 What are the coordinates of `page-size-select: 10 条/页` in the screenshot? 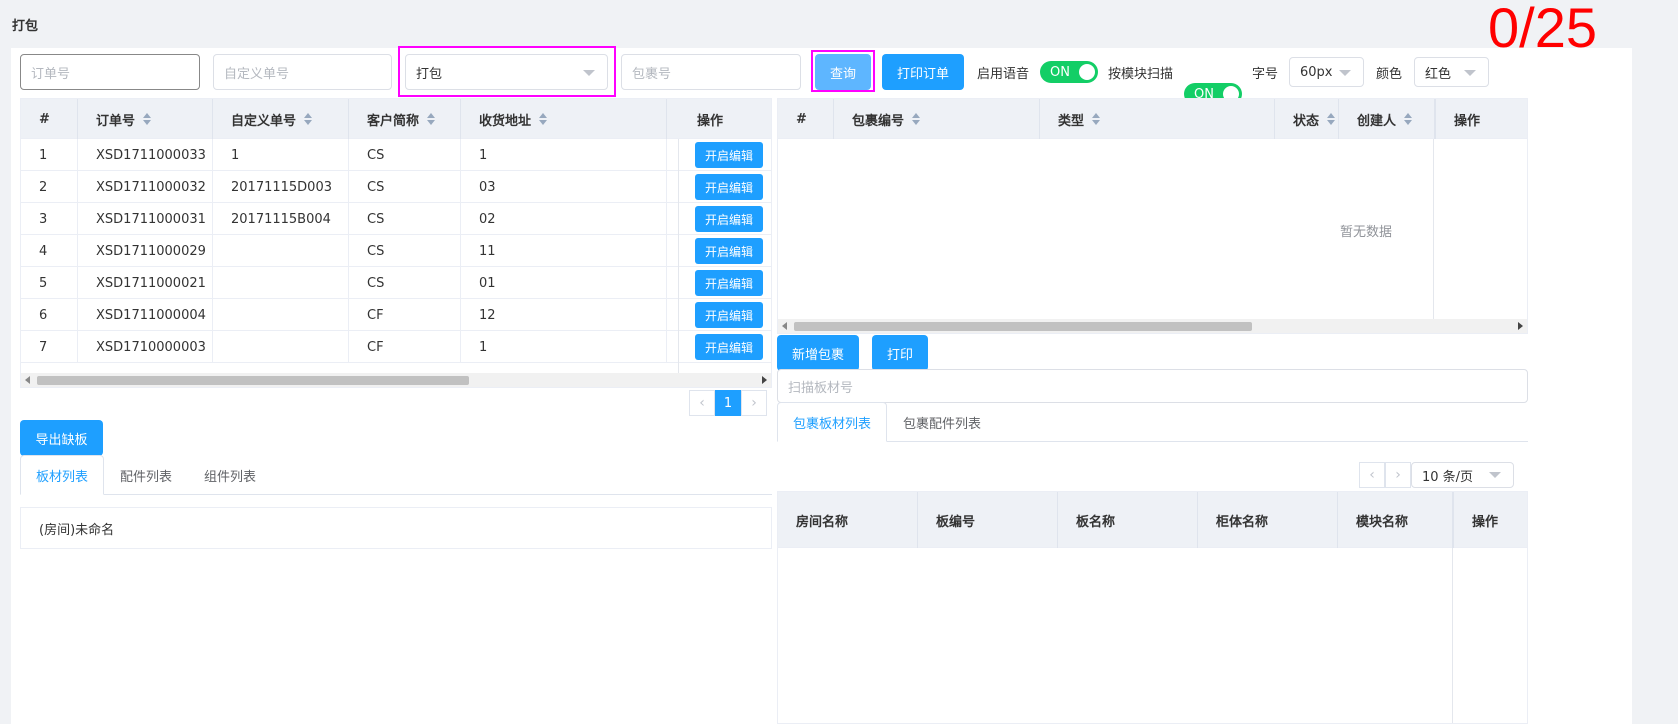 It's located at (1462, 475).